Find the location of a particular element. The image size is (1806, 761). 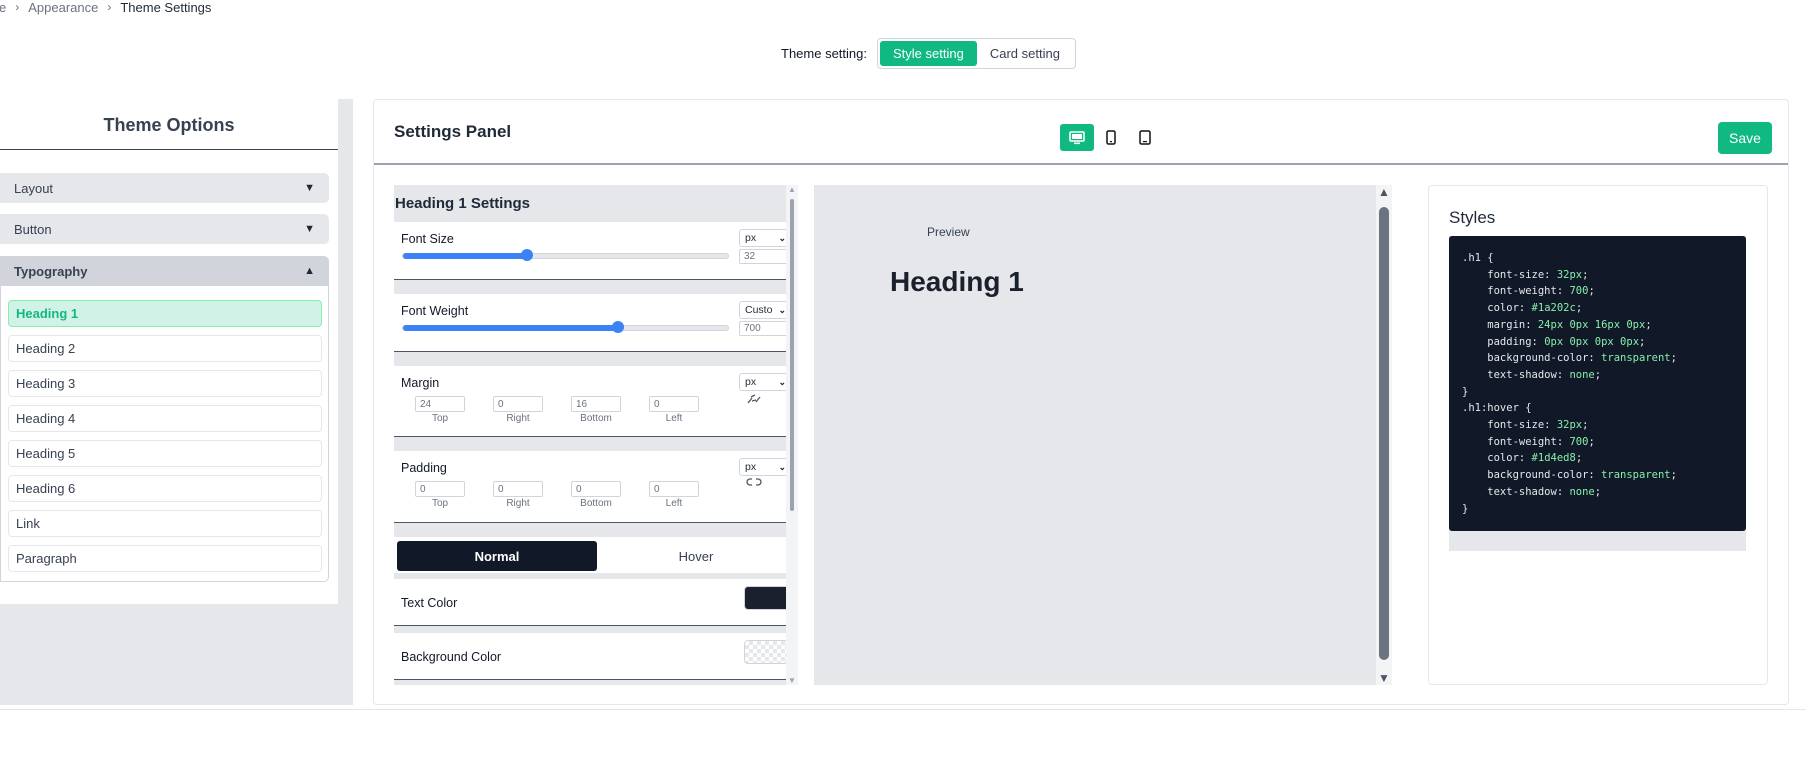

font-size-input: 32 is located at coordinates (765, 256).